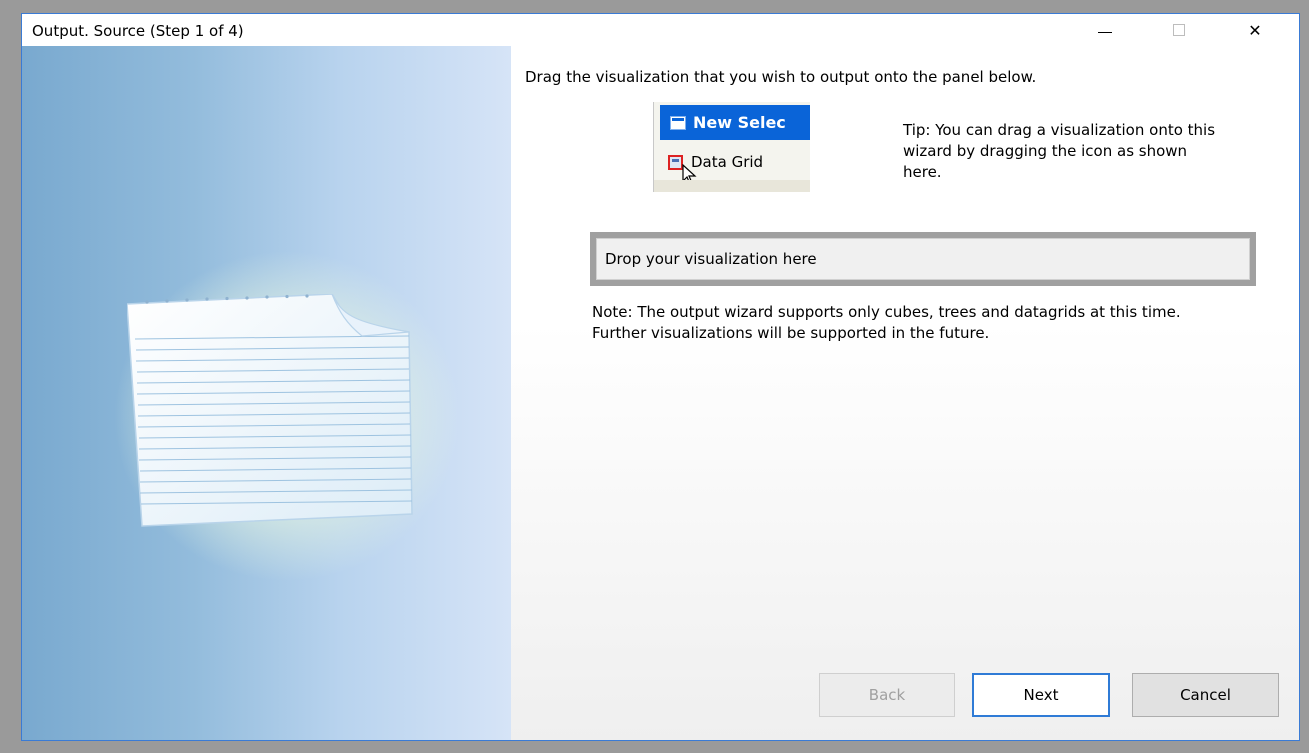  I want to click on tip-header-label: New Selec, so click(739, 122).